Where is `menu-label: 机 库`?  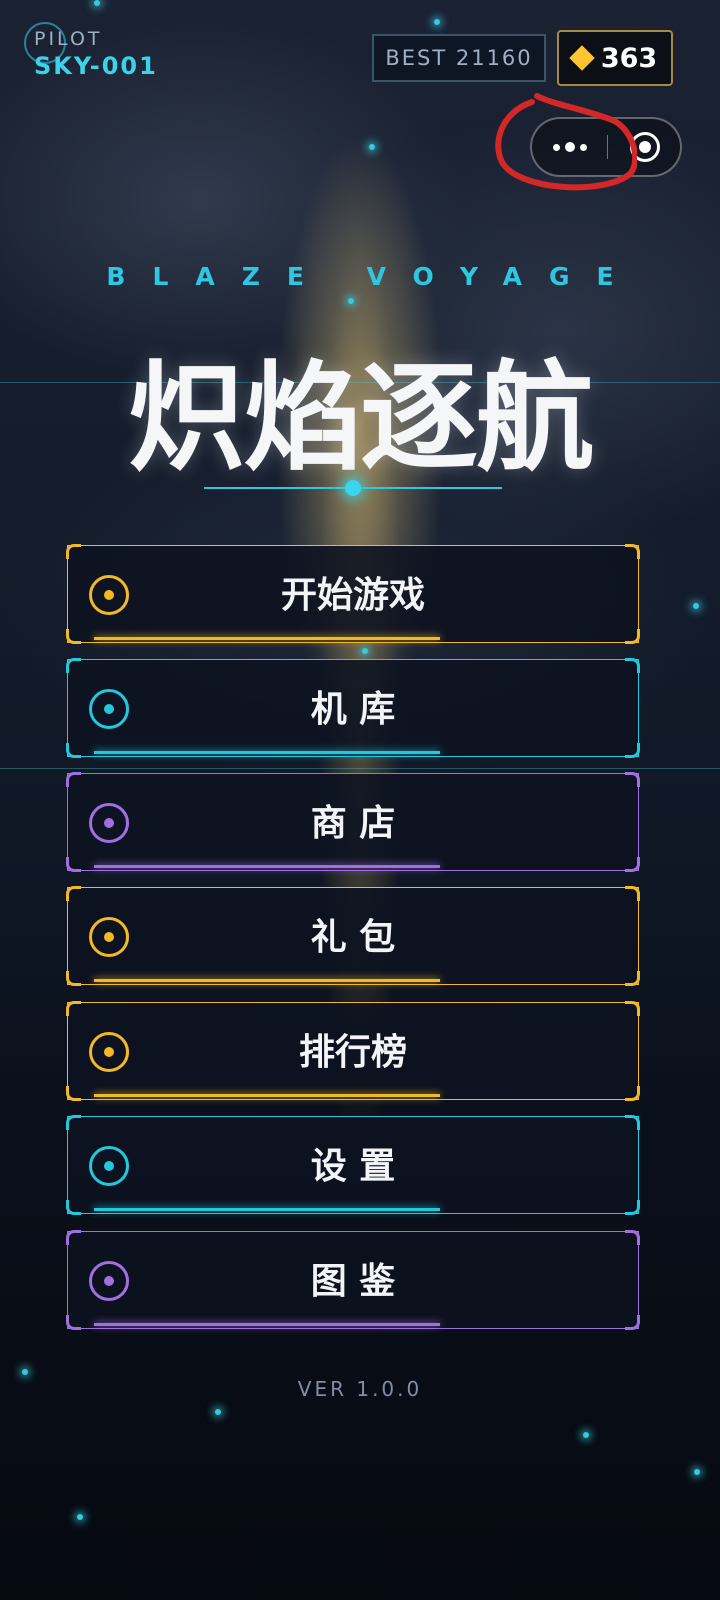
menu-label: 机 库 is located at coordinates (353, 709).